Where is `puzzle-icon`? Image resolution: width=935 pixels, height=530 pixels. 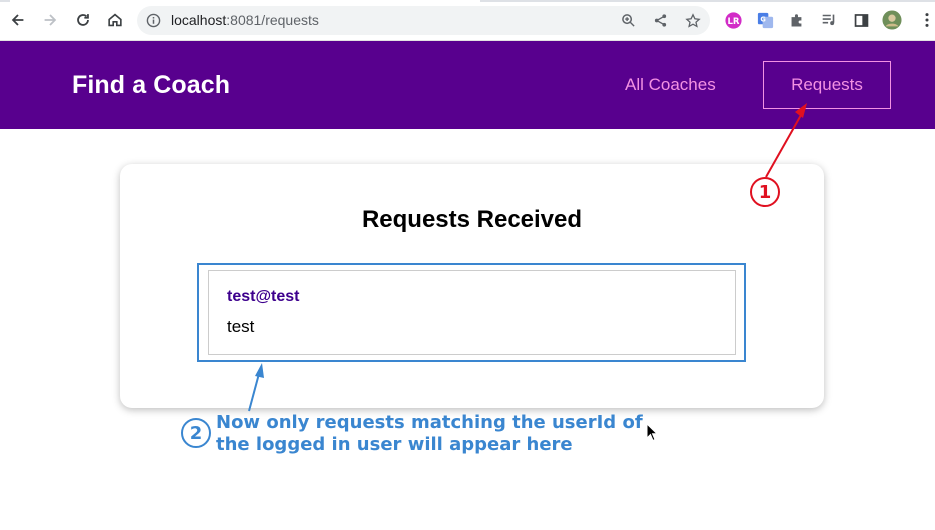
puzzle-icon is located at coordinates (797, 20).